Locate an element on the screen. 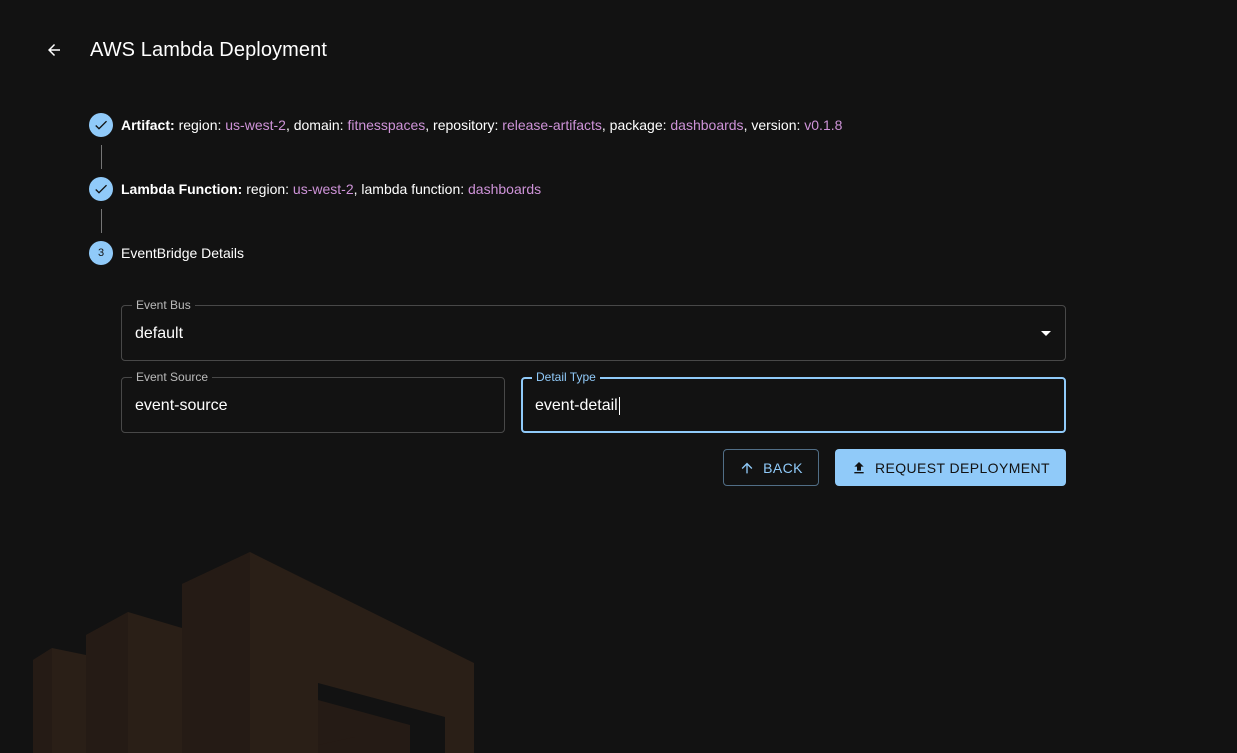 Image resolution: width=1237 pixels, height=753 pixels. back-button-label: BACK is located at coordinates (783, 467).